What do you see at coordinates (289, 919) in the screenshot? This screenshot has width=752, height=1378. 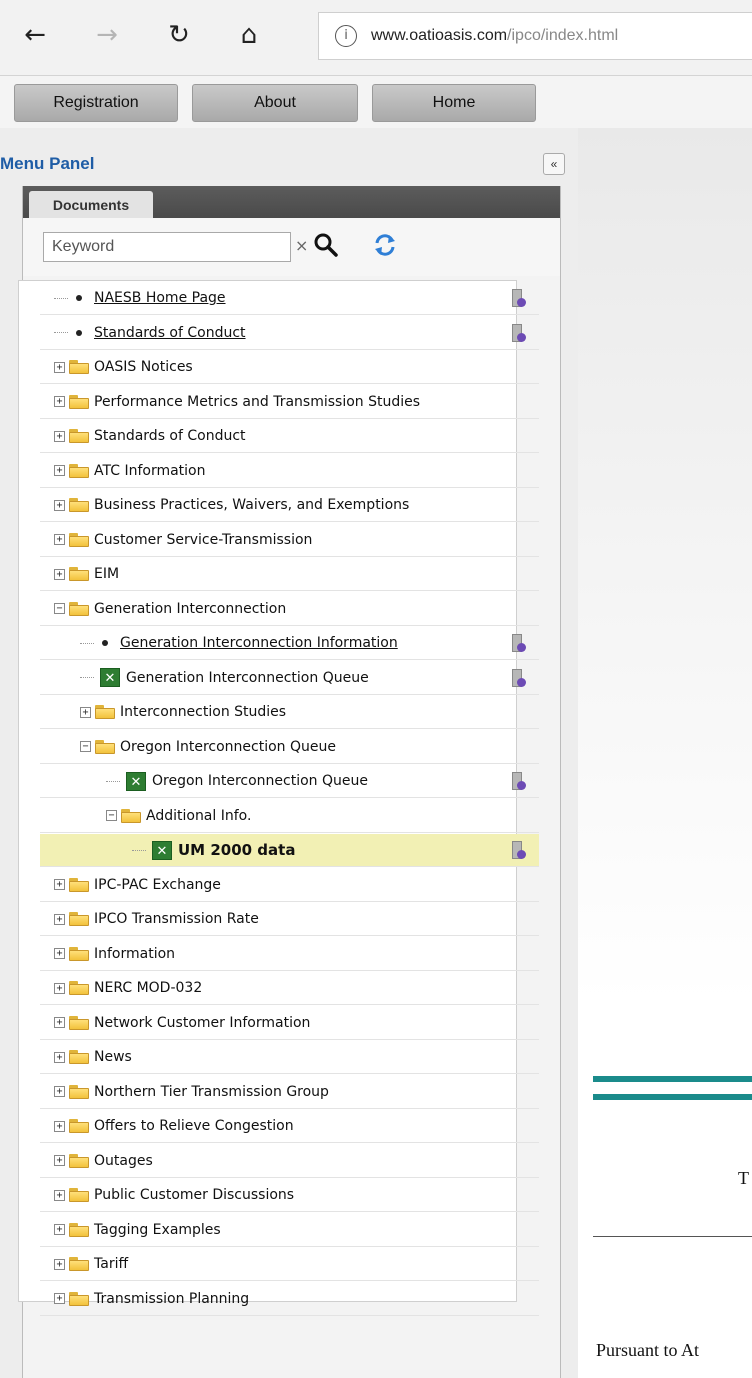 I see `tree-item: + IPCO Transmission Rate` at bounding box center [289, 919].